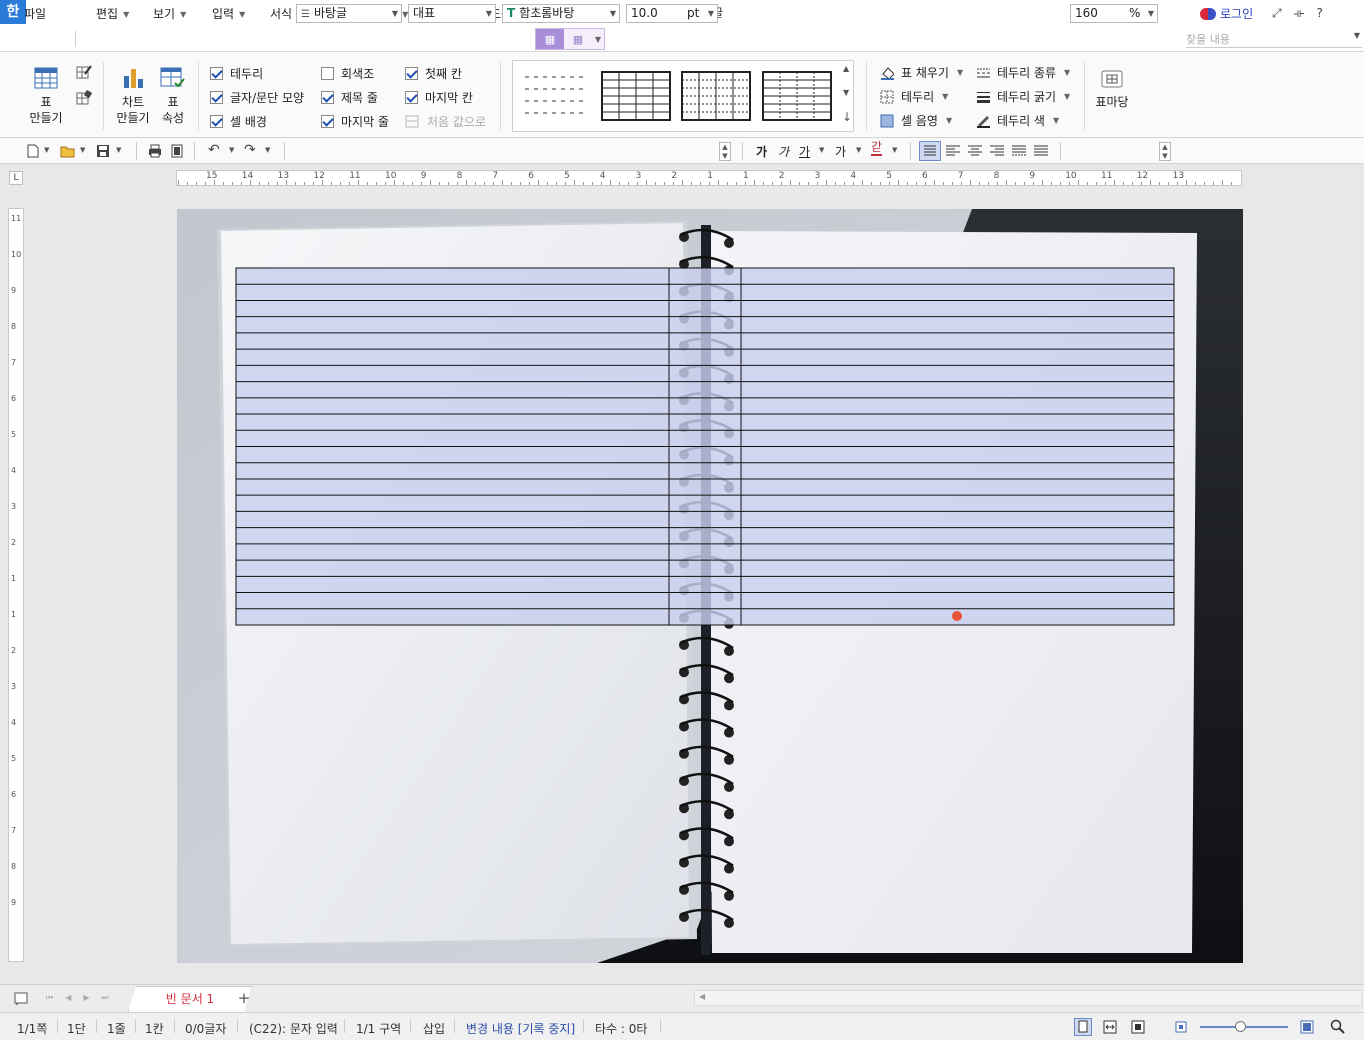  I want to click on zoom-out-icon, so click(1181, 1027).